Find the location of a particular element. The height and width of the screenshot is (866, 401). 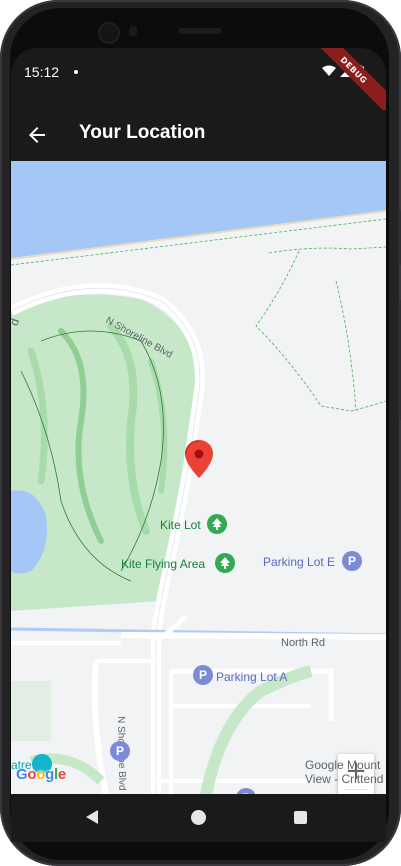

status-time: 15:12 is located at coordinates (42, 72).